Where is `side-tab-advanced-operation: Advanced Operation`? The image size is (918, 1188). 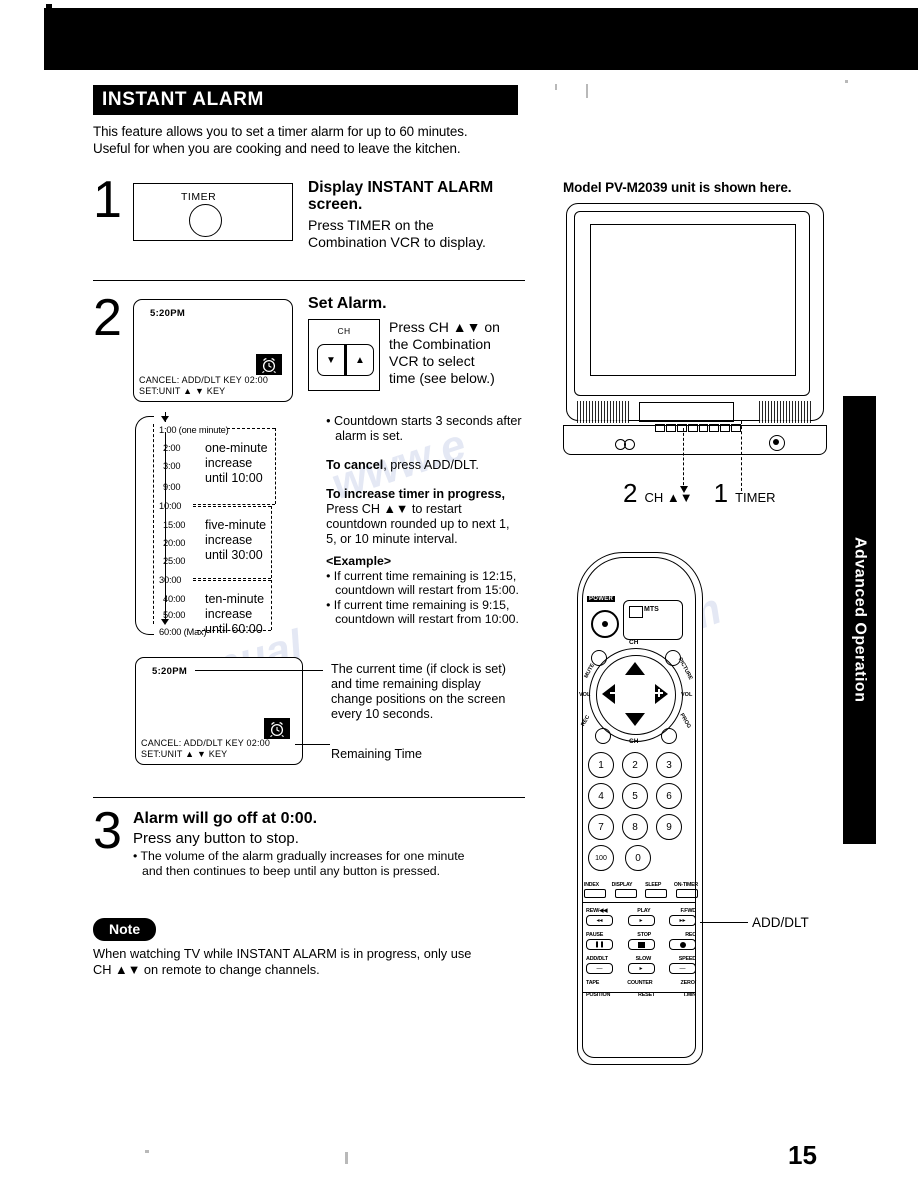 side-tab-advanced-operation: Advanced Operation is located at coordinates (859, 620).